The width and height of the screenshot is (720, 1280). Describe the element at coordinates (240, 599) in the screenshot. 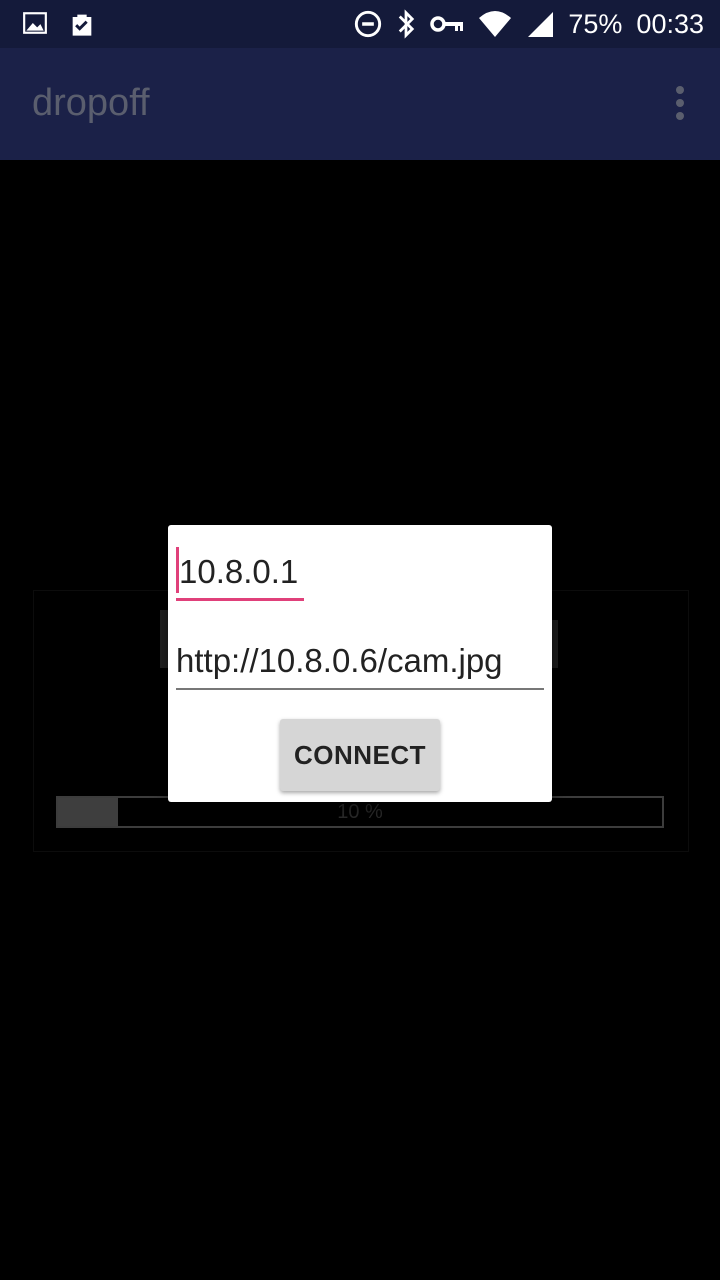

I see `host-input-underline` at that location.